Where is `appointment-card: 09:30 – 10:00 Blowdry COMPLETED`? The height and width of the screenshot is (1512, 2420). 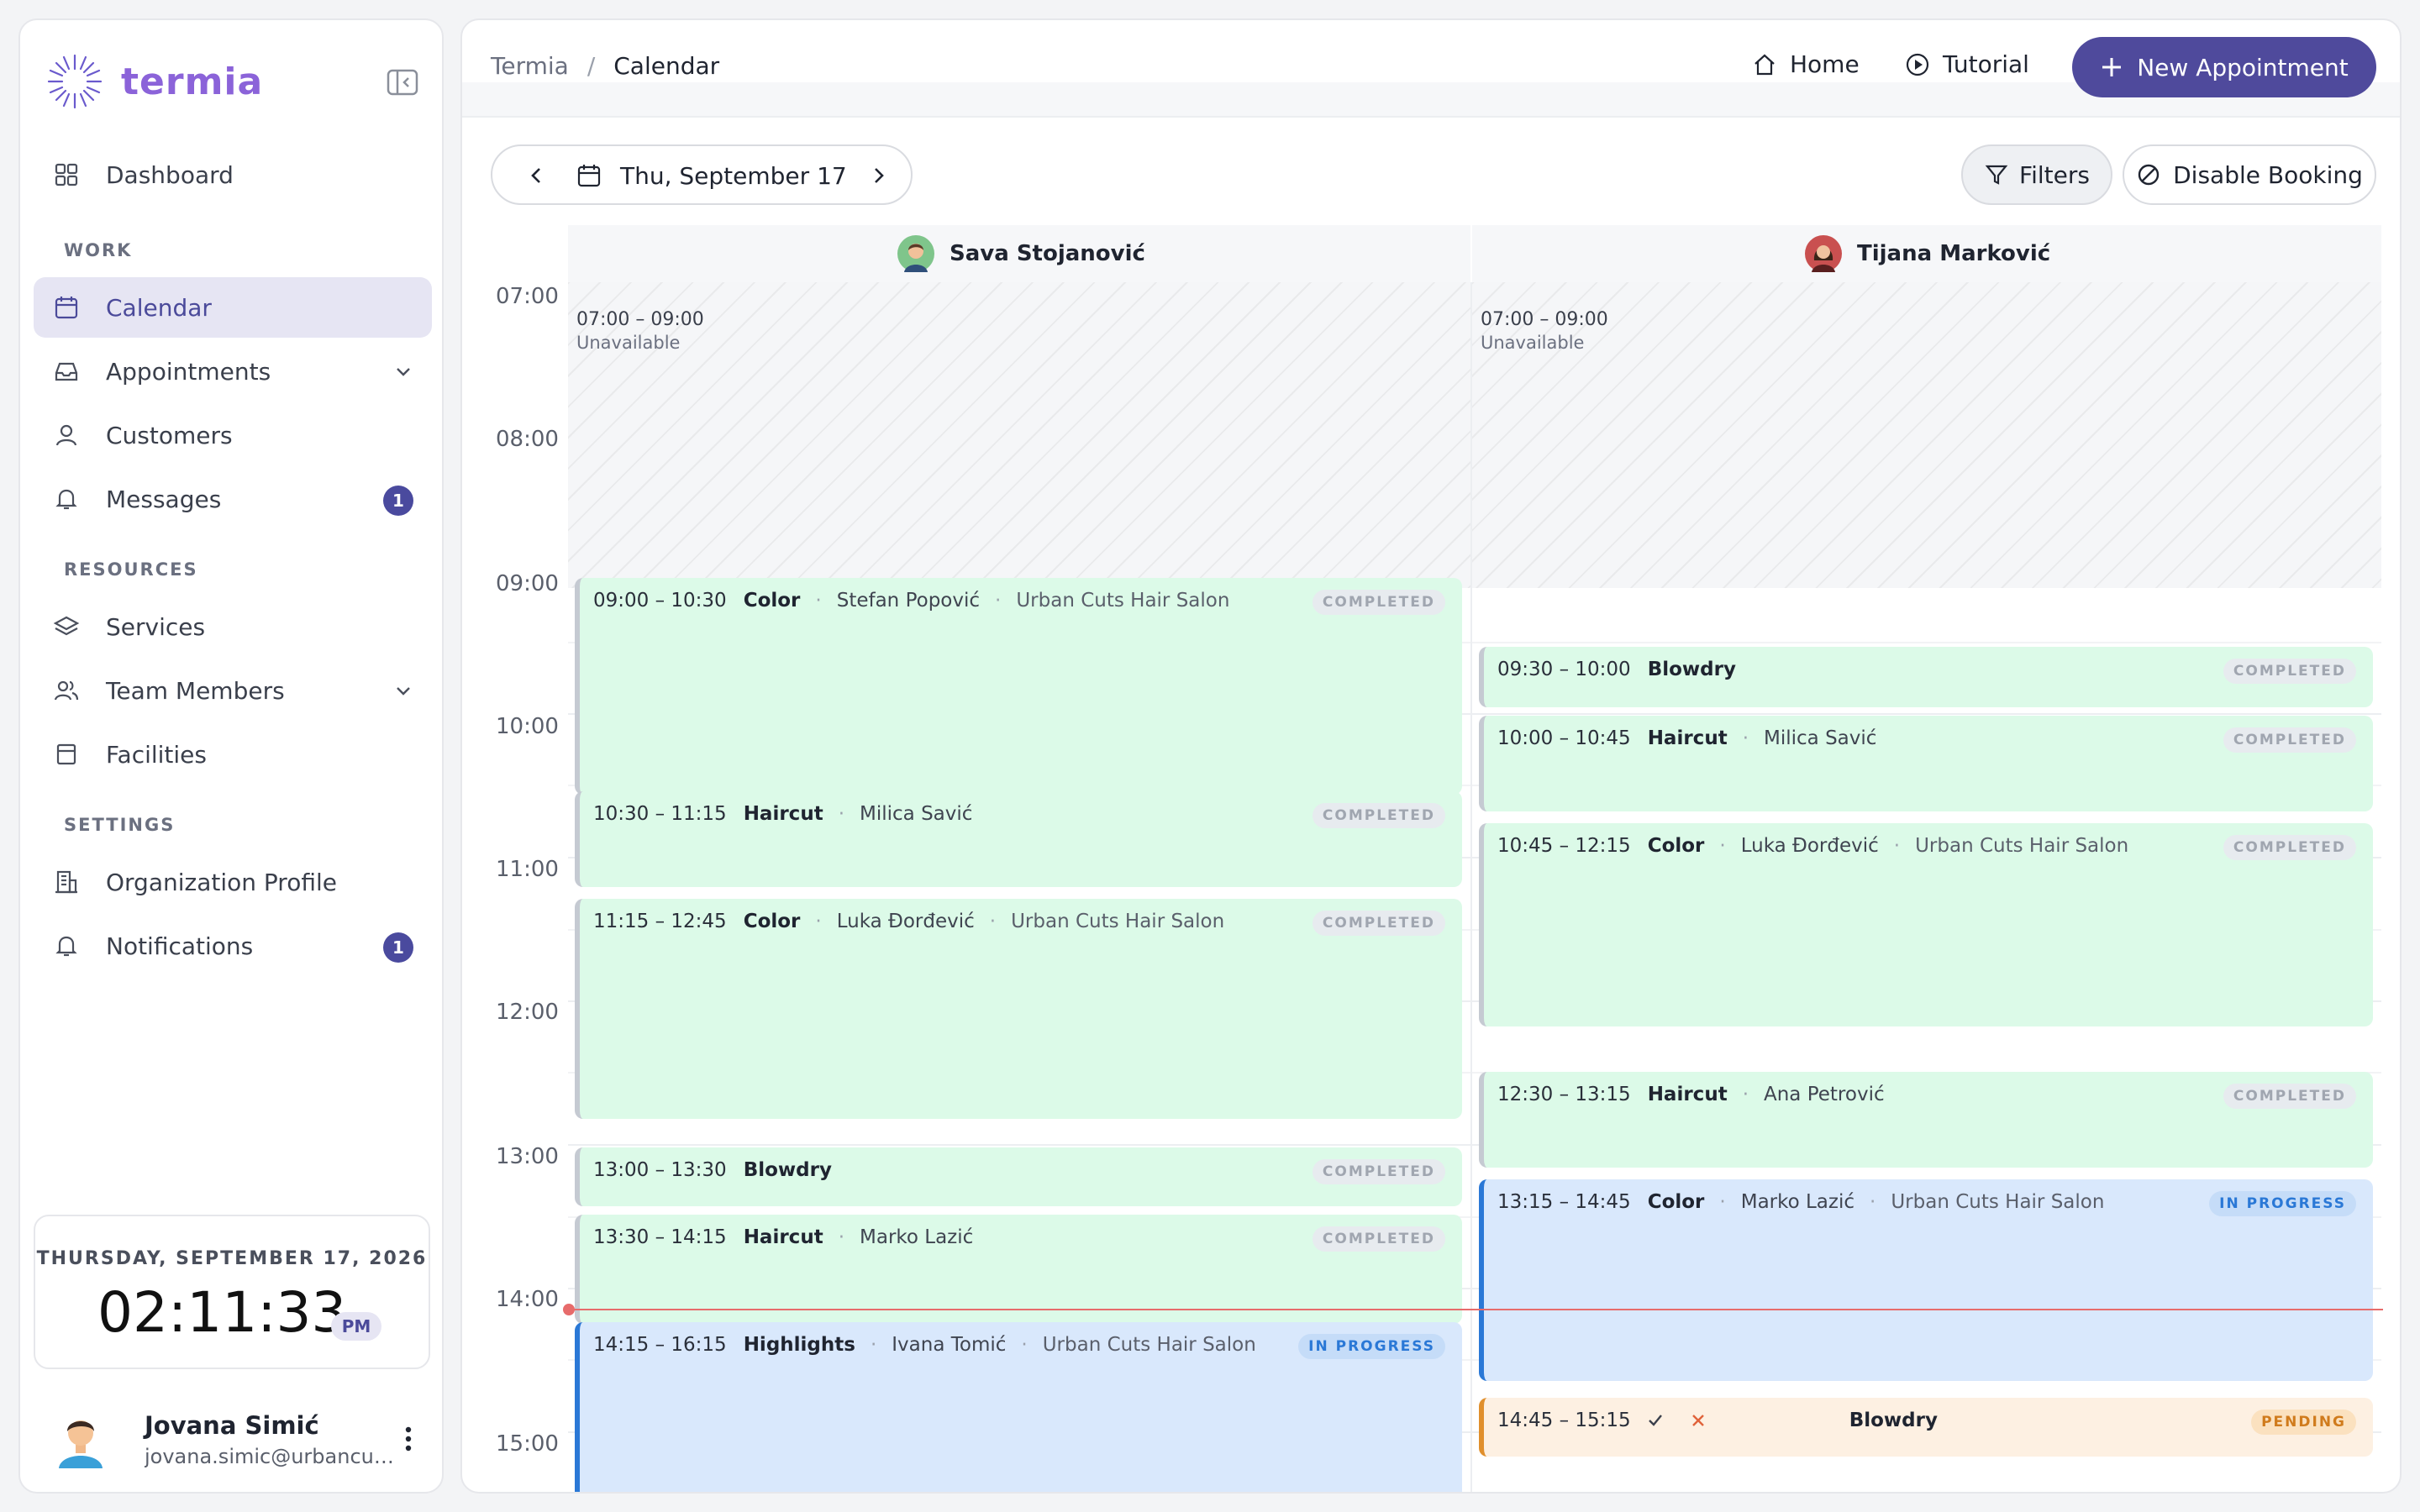 appointment-card: 09:30 – 10:00 Blowdry COMPLETED is located at coordinates (1926, 677).